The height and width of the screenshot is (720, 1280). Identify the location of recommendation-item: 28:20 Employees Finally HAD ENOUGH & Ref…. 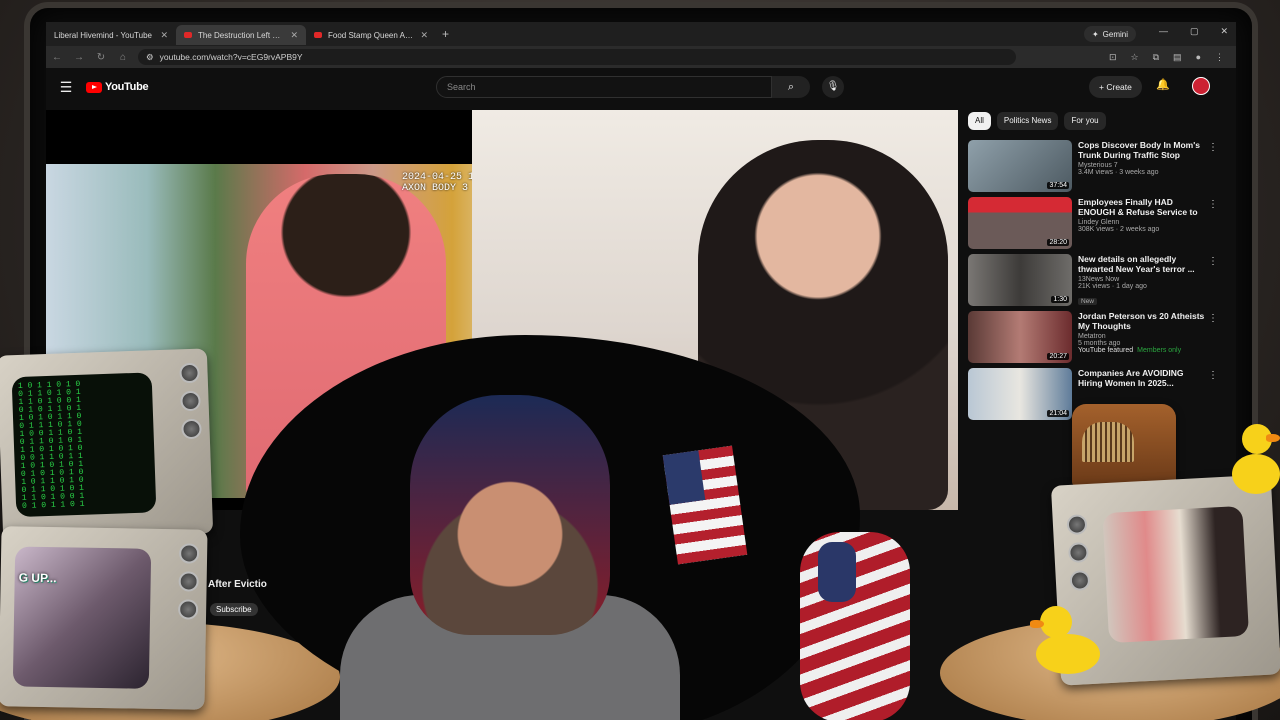
(1093, 225).